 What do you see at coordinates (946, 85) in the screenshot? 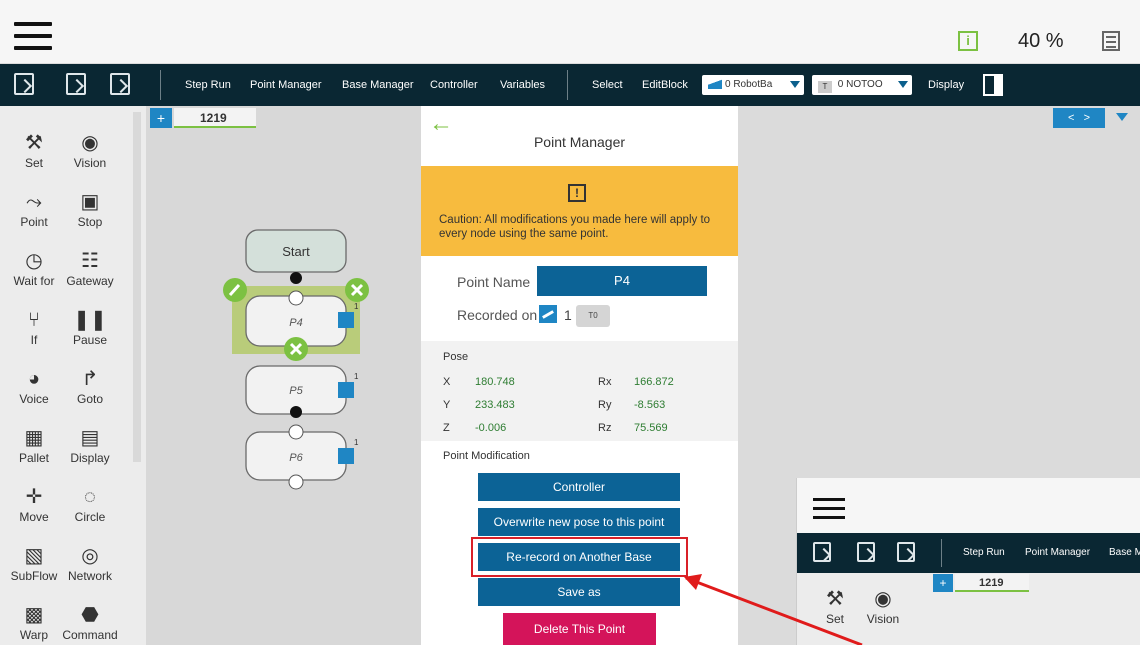
I see `display-button: Display` at bounding box center [946, 85].